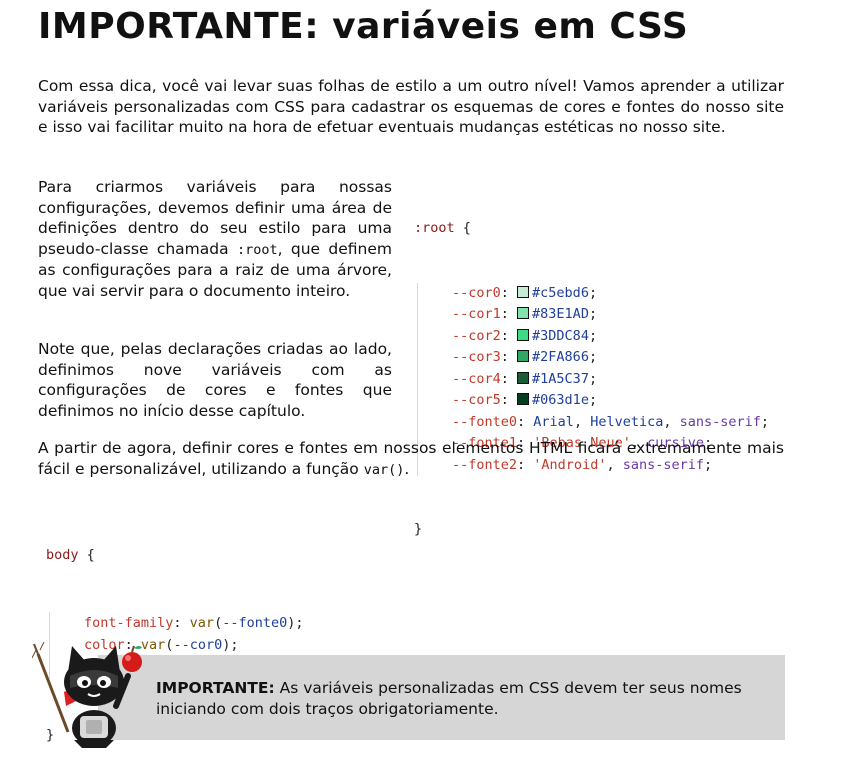 The height and width of the screenshot is (769, 864). I want to click on usage-text-after: ., so click(407, 468).